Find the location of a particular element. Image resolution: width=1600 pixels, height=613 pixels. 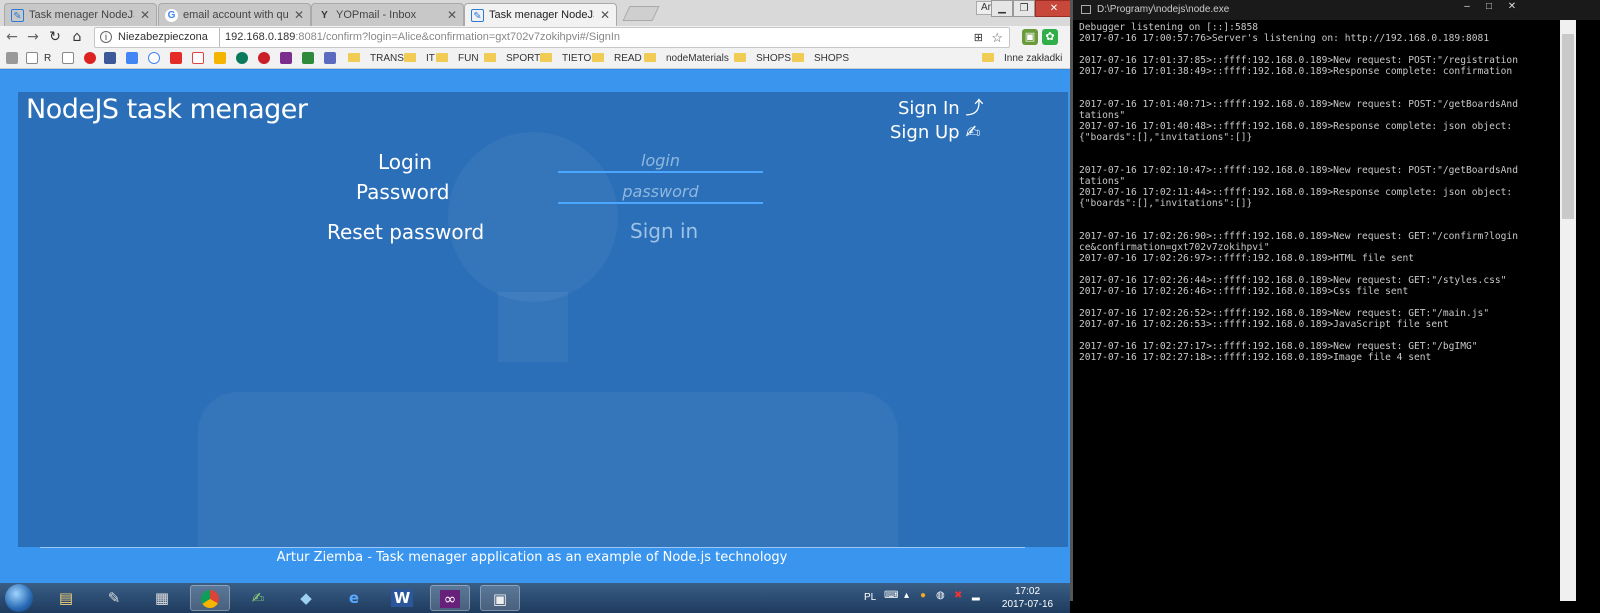

info-icon: i is located at coordinates (106, 37).